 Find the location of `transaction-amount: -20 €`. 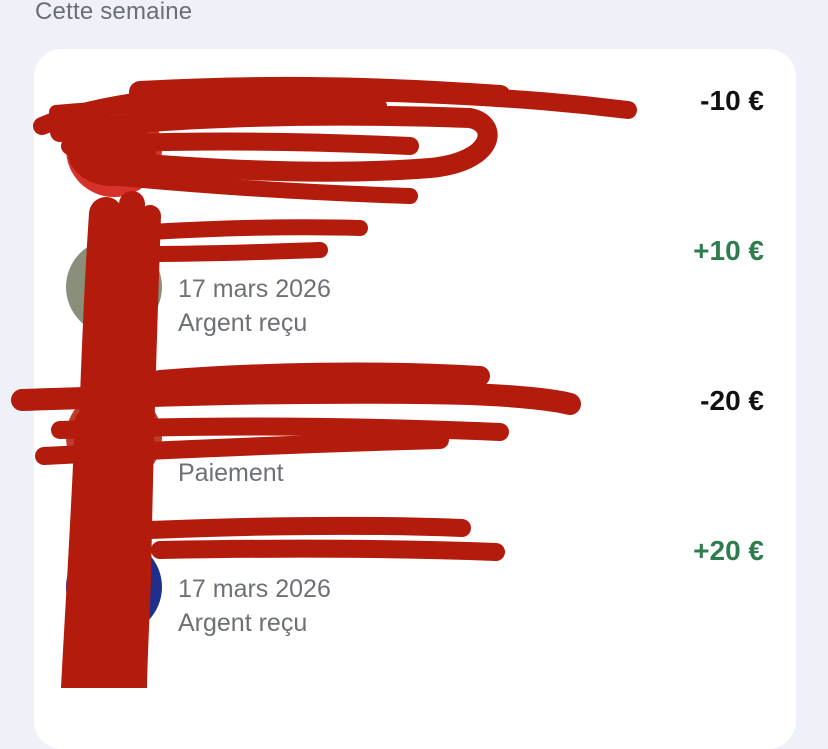

transaction-amount: -20 € is located at coordinates (732, 400).